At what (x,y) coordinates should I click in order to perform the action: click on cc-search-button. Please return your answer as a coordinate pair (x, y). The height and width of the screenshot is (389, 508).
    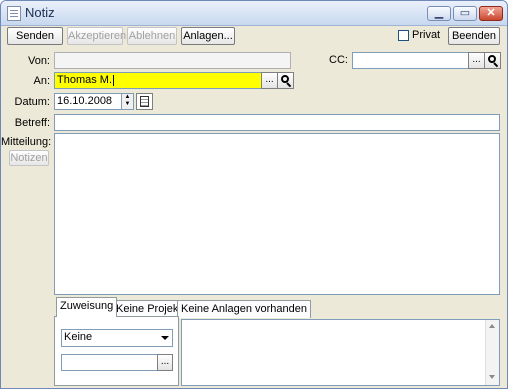
    Looking at the image, I should click on (492, 60).